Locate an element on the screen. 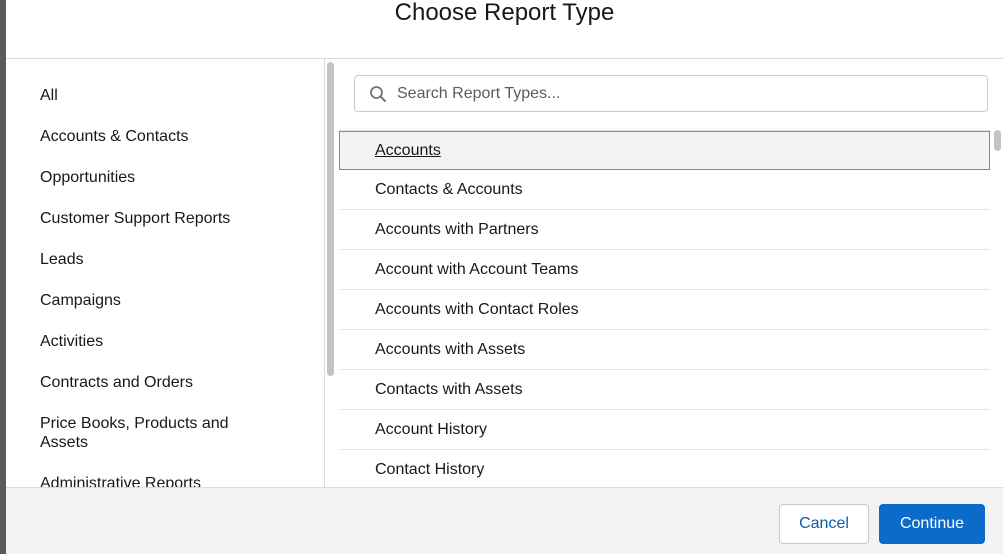 The width and height of the screenshot is (1003, 554). modal-header: Choose Report Type is located at coordinates (504, 29).